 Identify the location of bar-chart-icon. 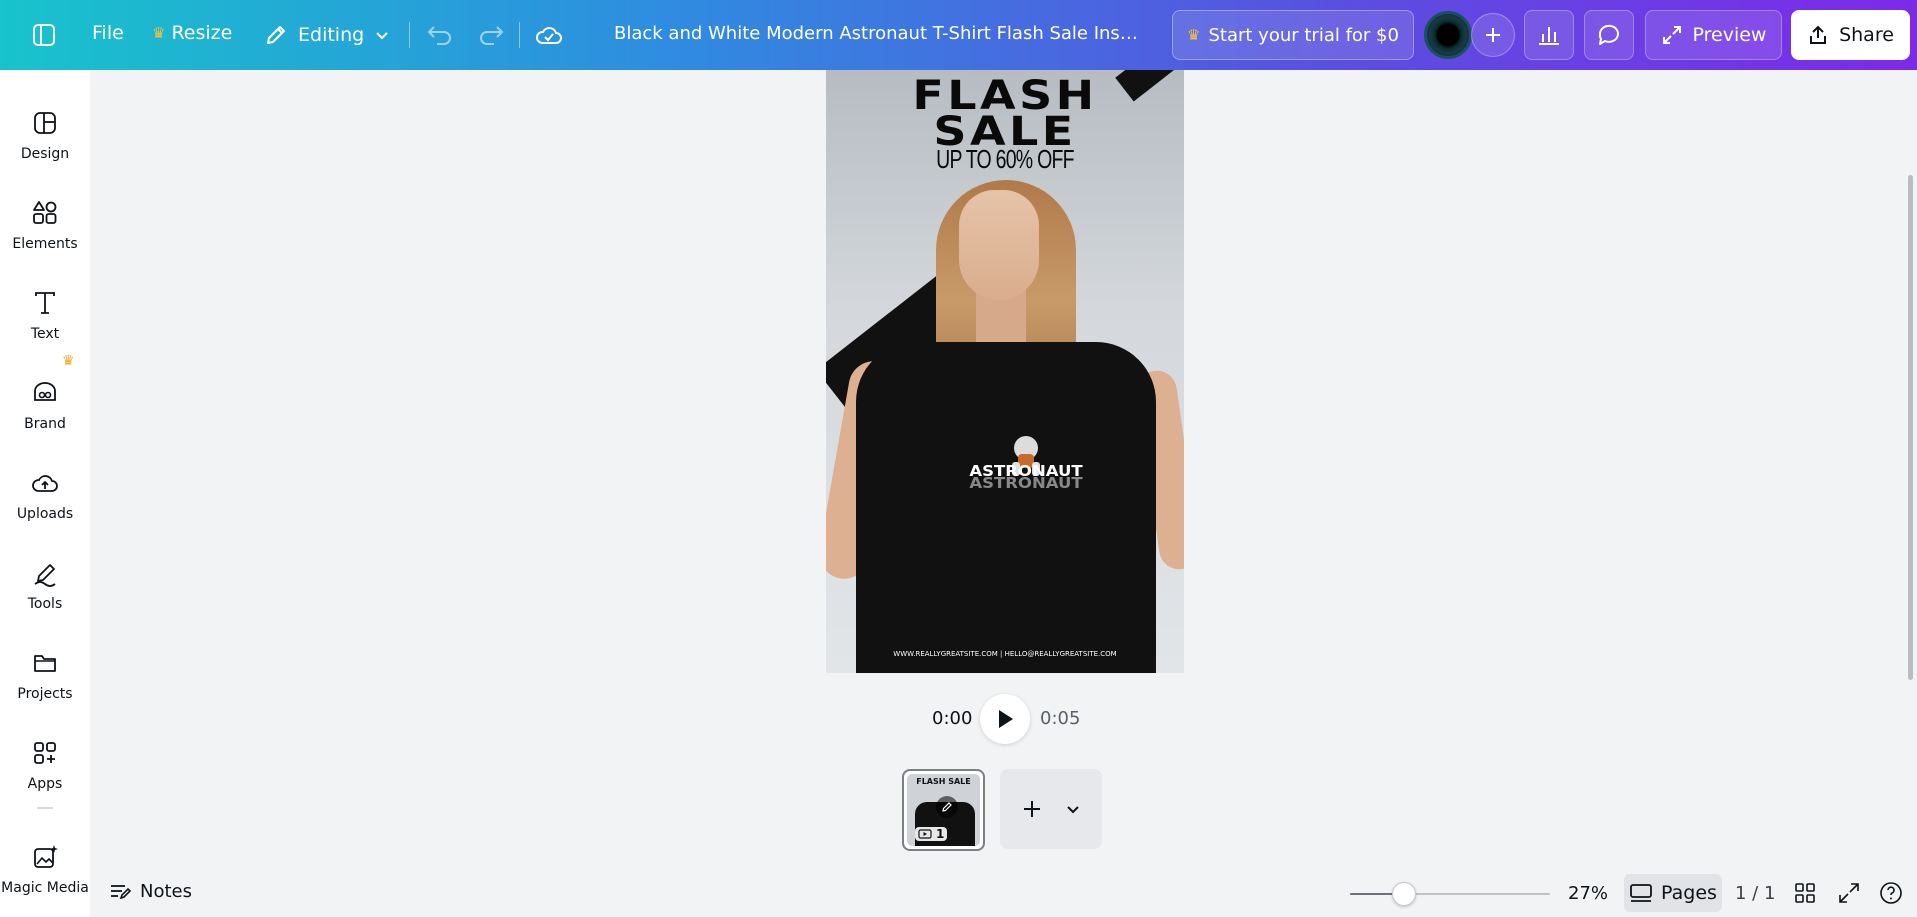
(1549, 36).